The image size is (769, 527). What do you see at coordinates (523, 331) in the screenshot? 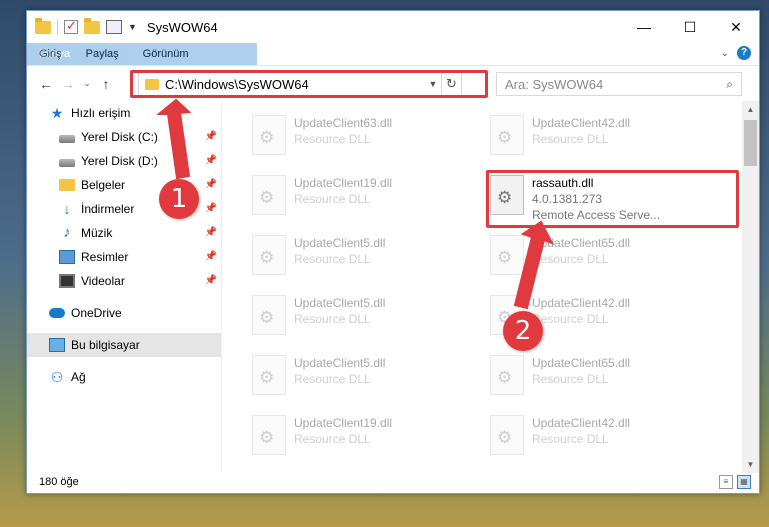
I see `callout-step-2: 2` at bounding box center [523, 331].